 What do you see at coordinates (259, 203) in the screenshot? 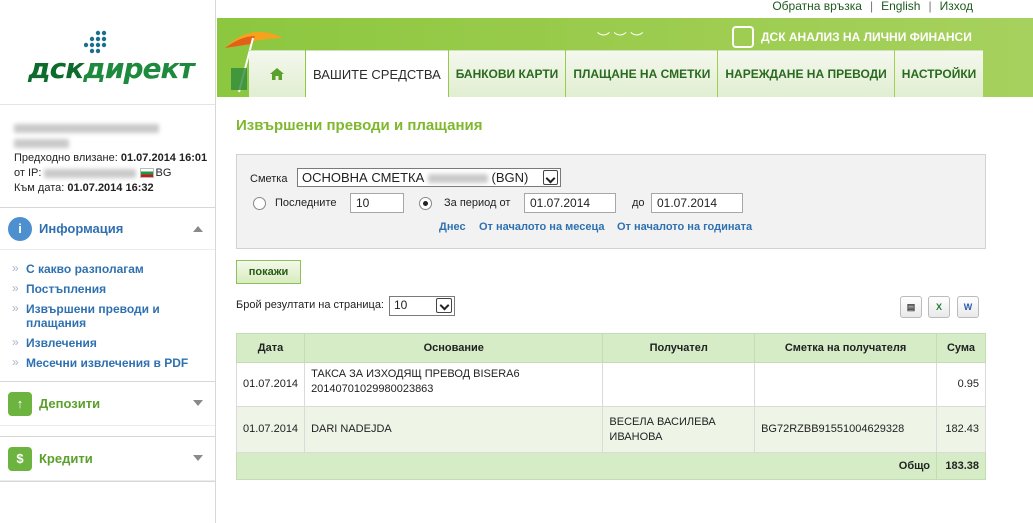
I see `last-n-radio` at bounding box center [259, 203].